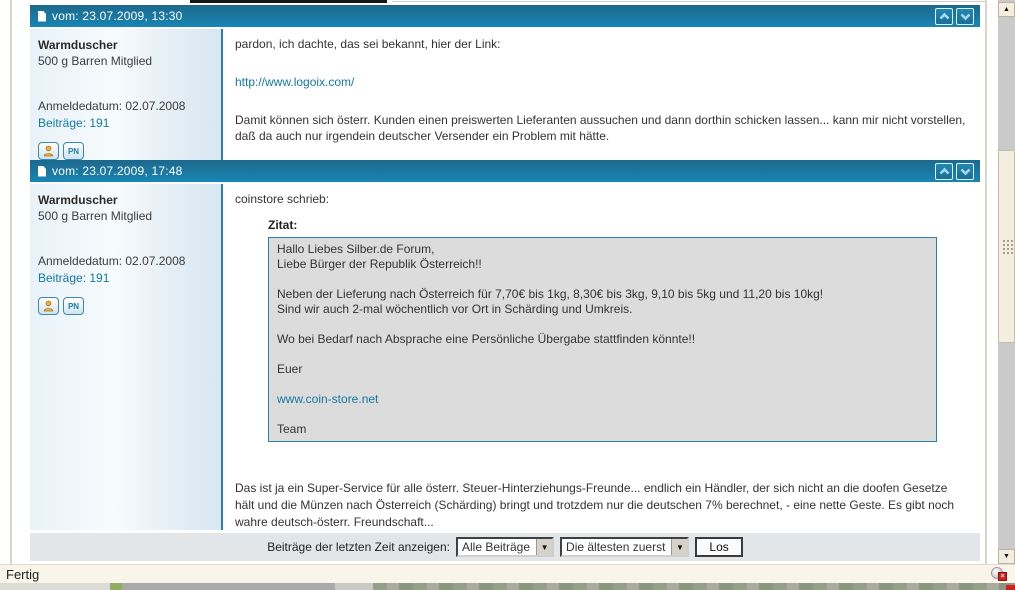 This screenshot has width=1015, height=590. Describe the element at coordinates (719, 547) in the screenshot. I see `go-button: Los` at that location.